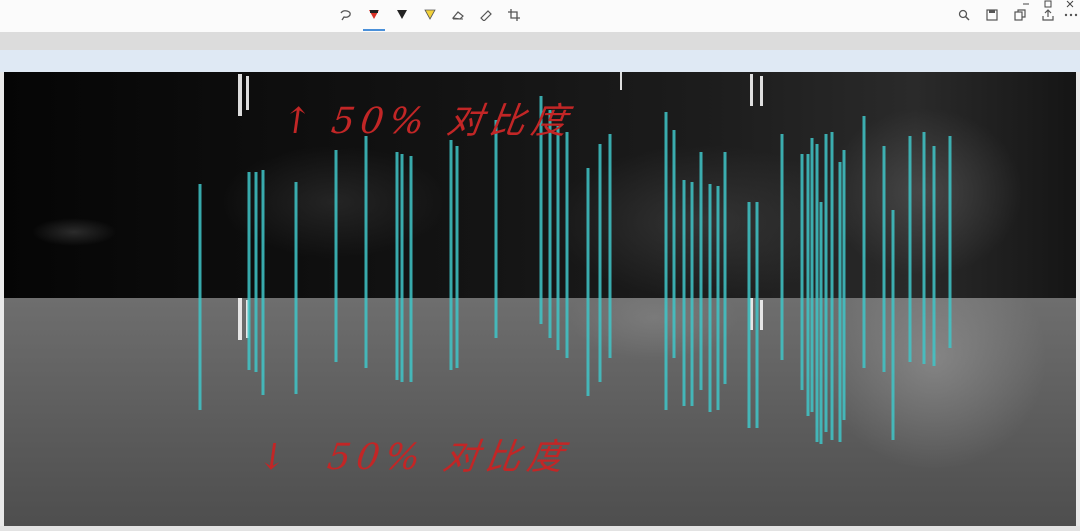 Image resolution: width=1080 pixels, height=531 pixels. Describe the element at coordinates (452, 121) in the screenshot. I see `annotation-top-text: 50% 对比度` at that location.